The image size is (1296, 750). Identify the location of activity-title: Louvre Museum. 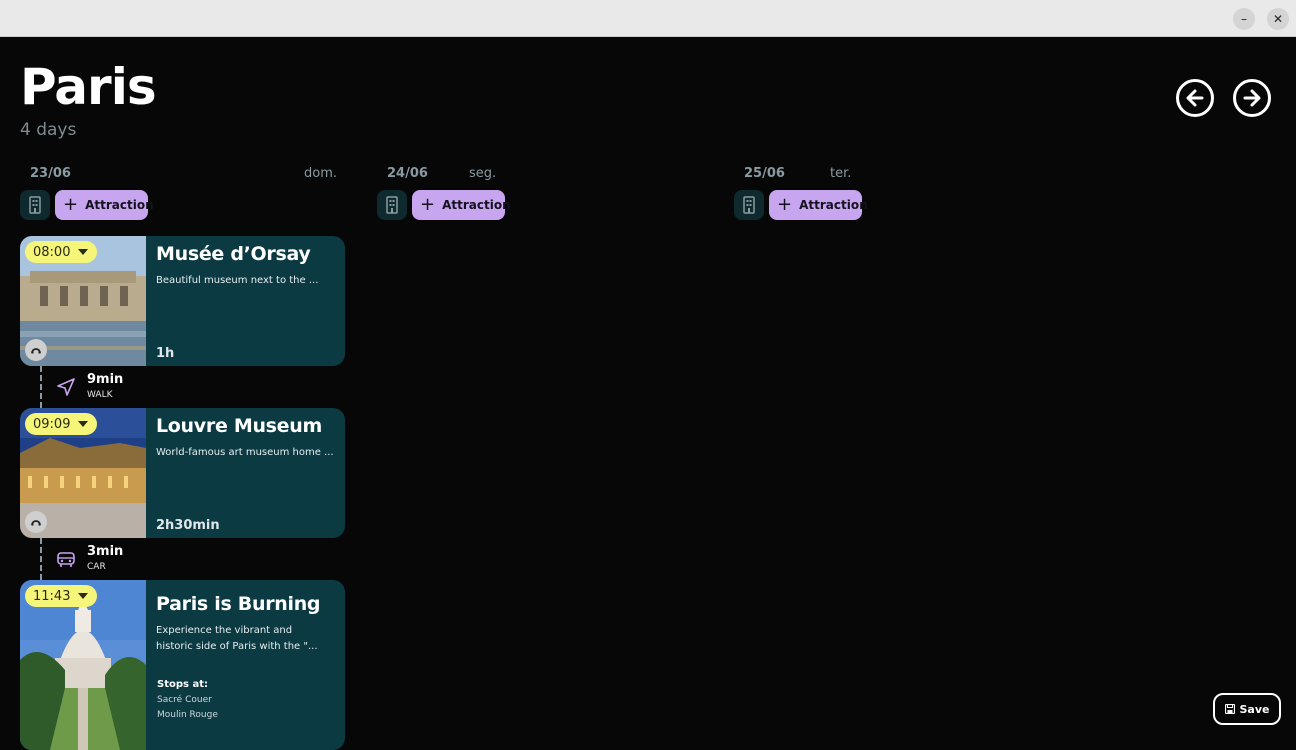
(239, 426).